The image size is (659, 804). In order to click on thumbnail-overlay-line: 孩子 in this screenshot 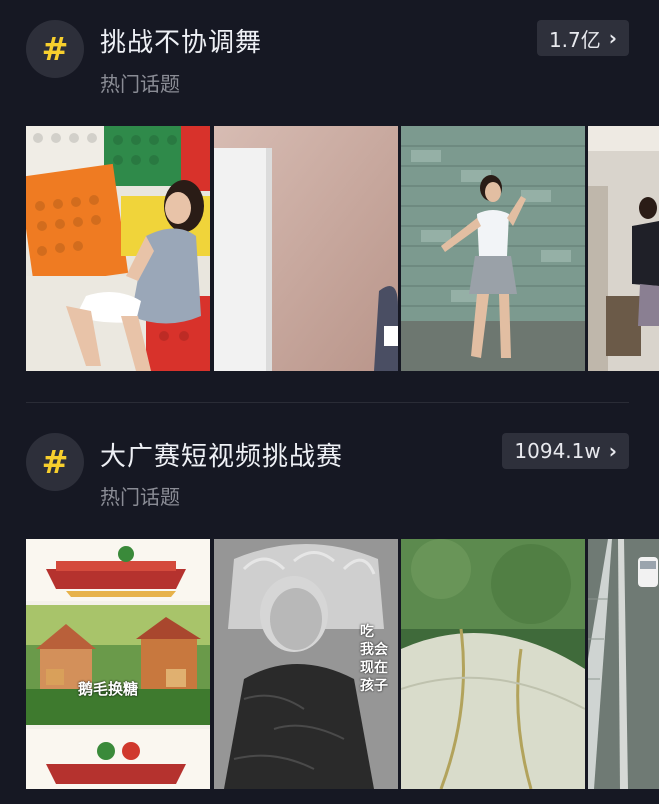, I will do `click(374, 686)`.